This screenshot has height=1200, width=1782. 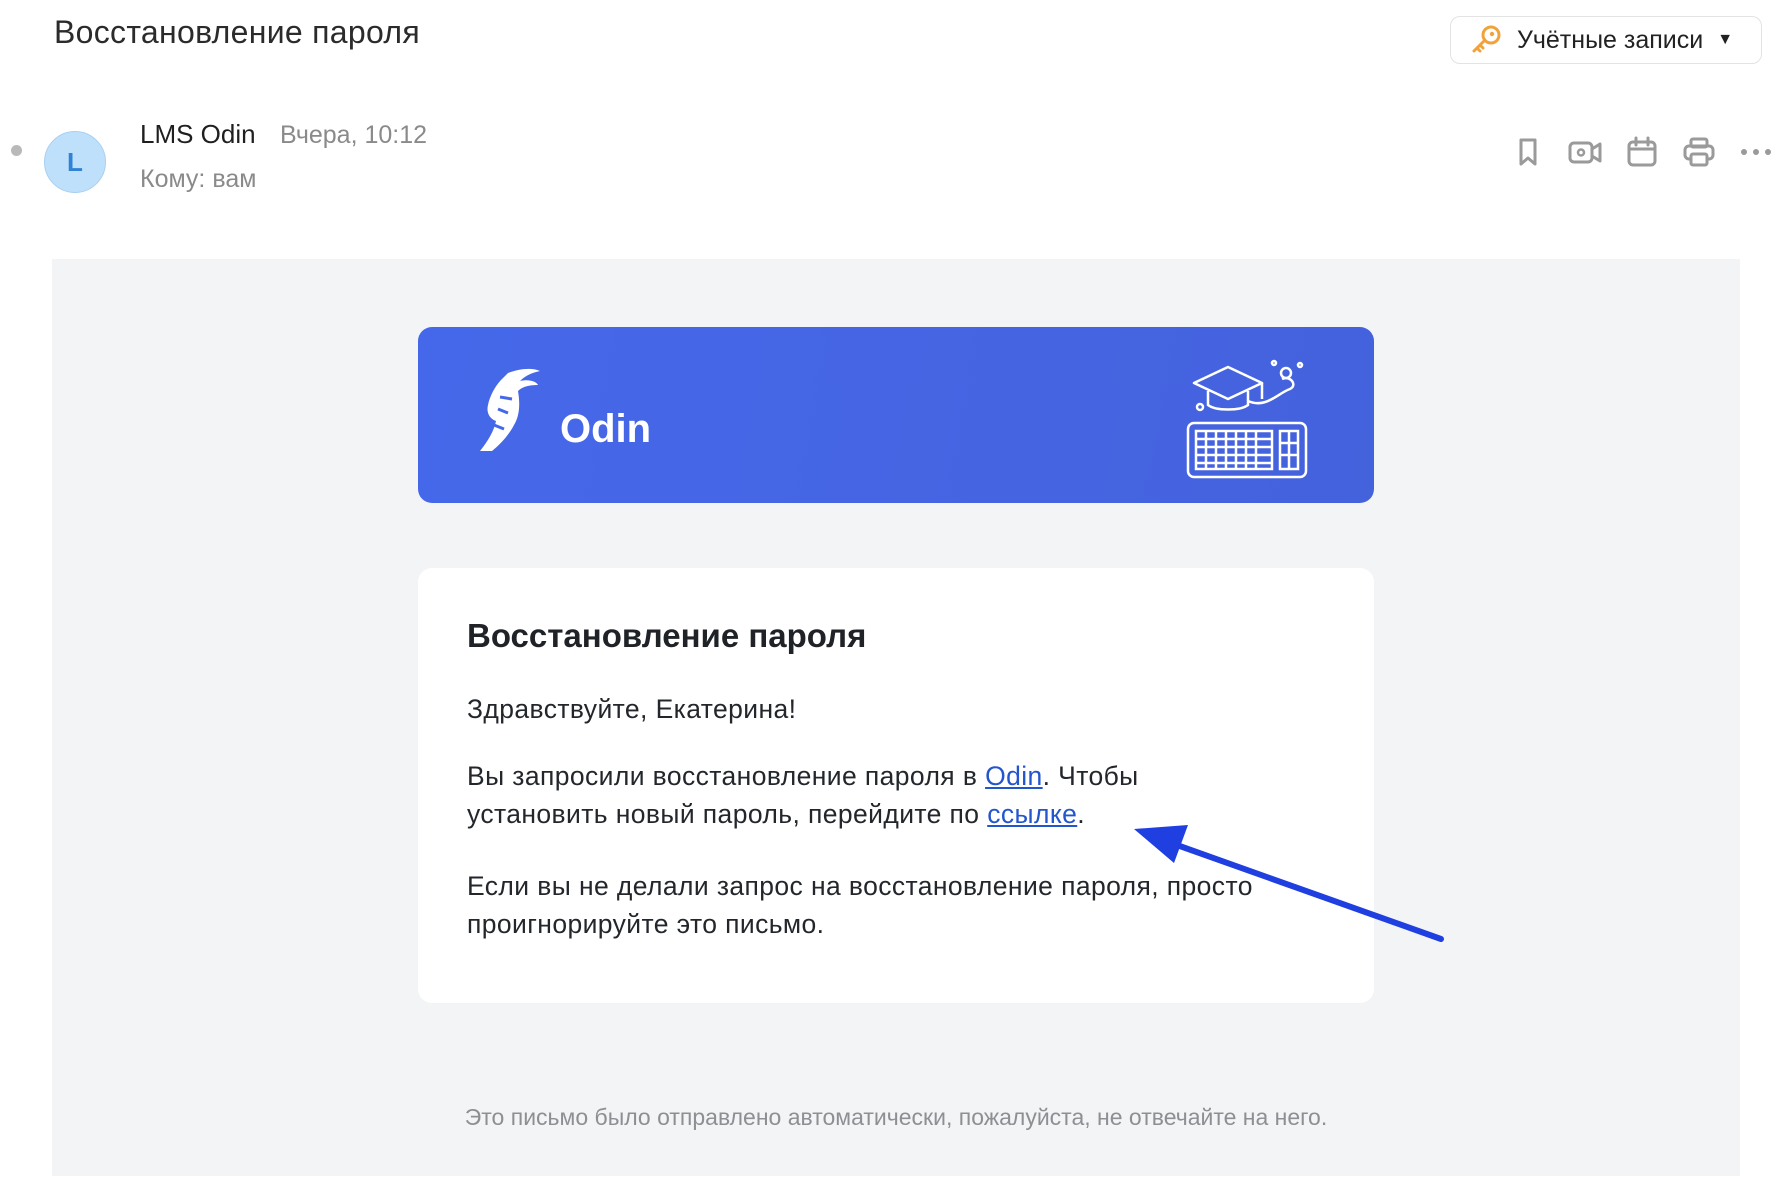 I want to click on chevron-down-icon: ▼, so click(x=1725, y=39).